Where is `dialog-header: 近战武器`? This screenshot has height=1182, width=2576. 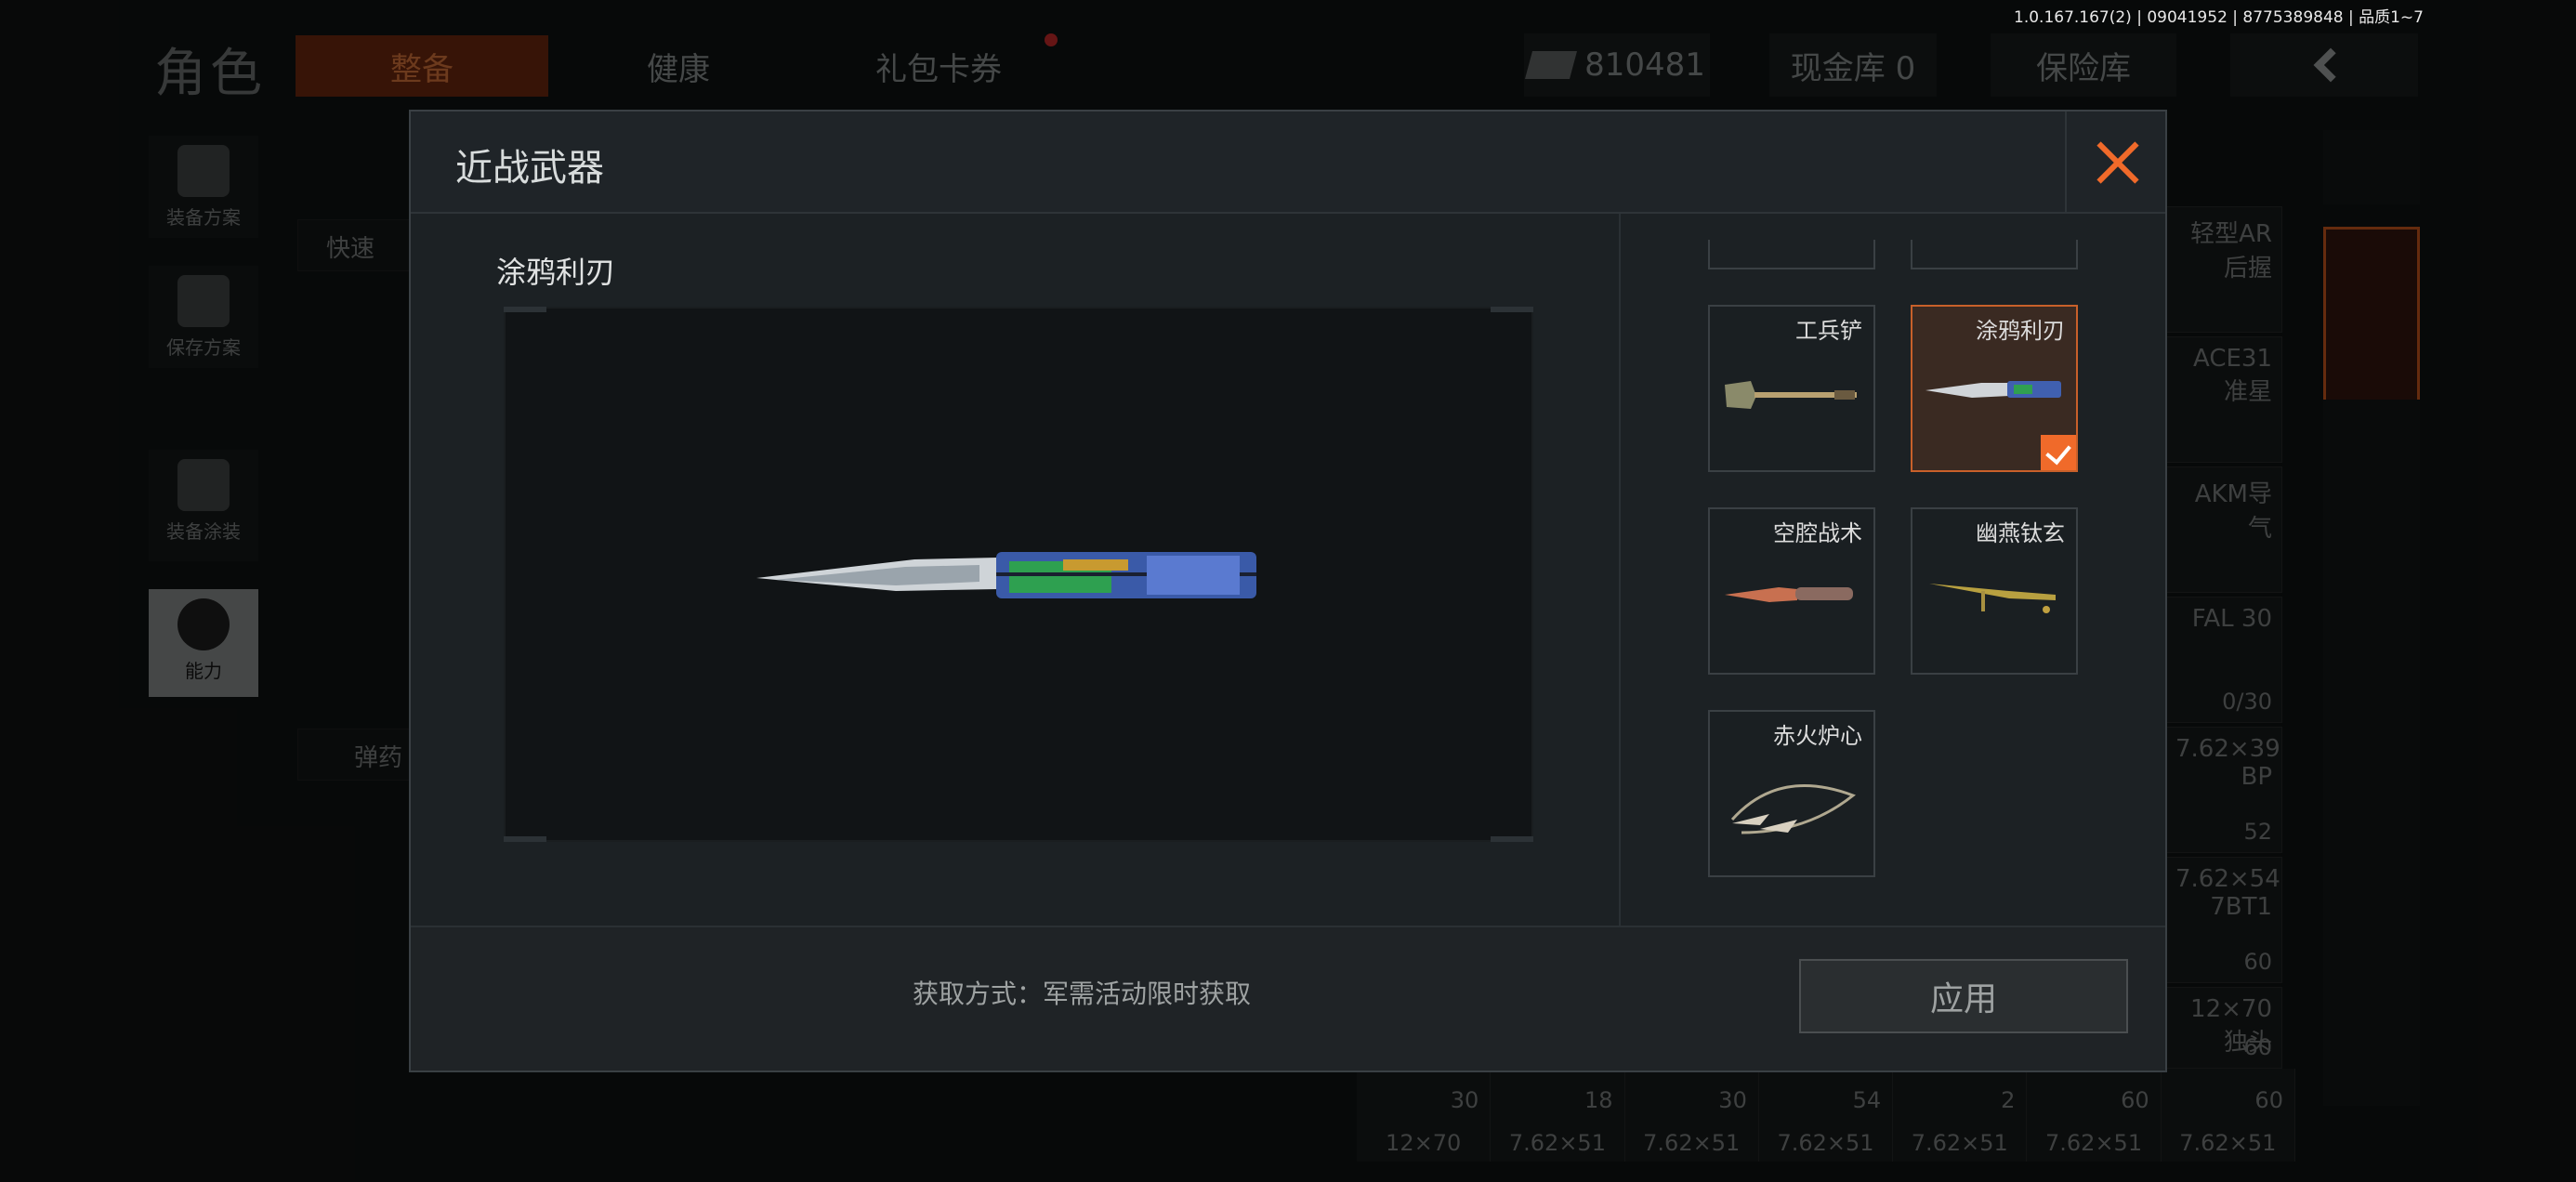
dialog-header: 近战武器 is located at coordinates (1288, 163).